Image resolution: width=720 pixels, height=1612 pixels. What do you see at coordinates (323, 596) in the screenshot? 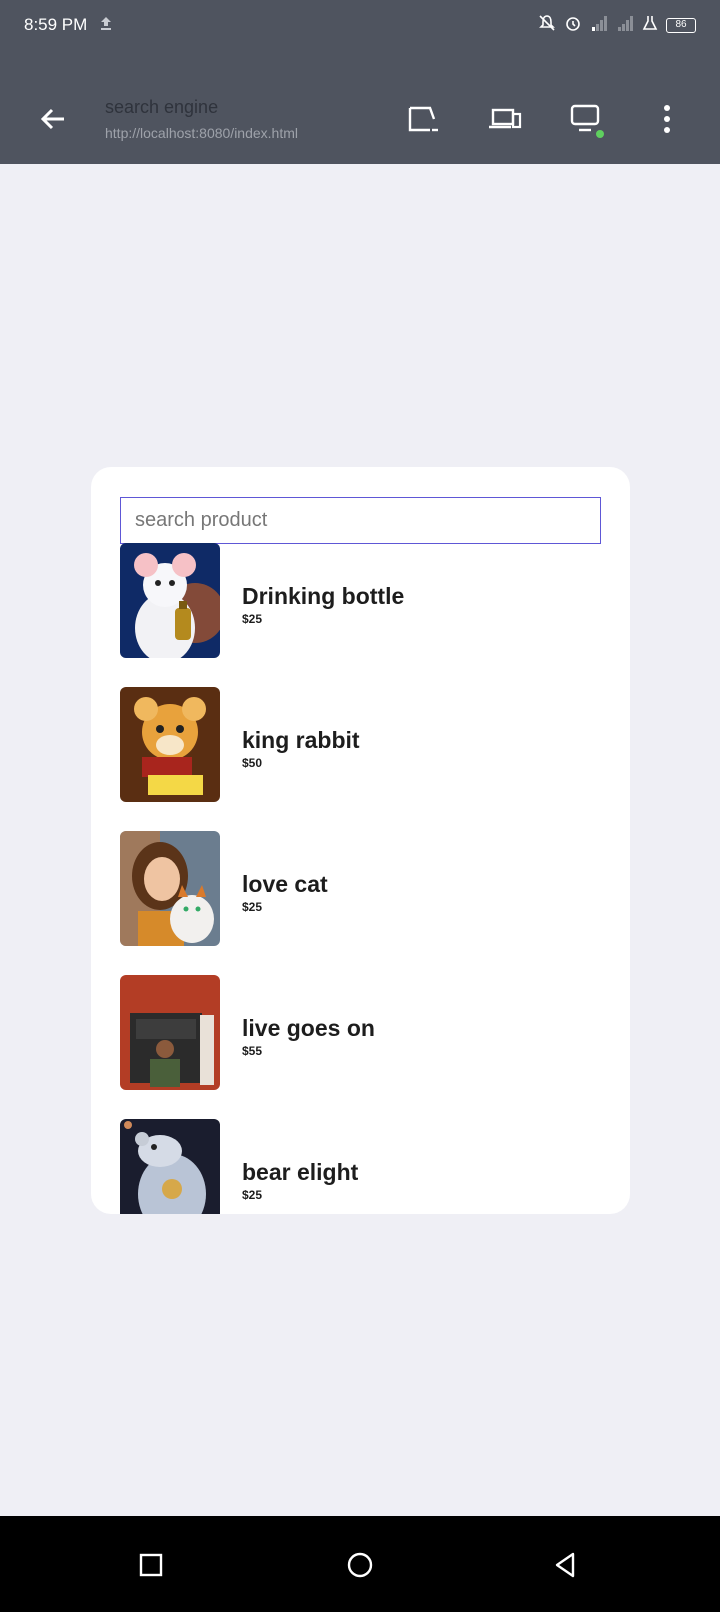
I see `product-name: Drinking bottle` at bounding box center [323, 596].